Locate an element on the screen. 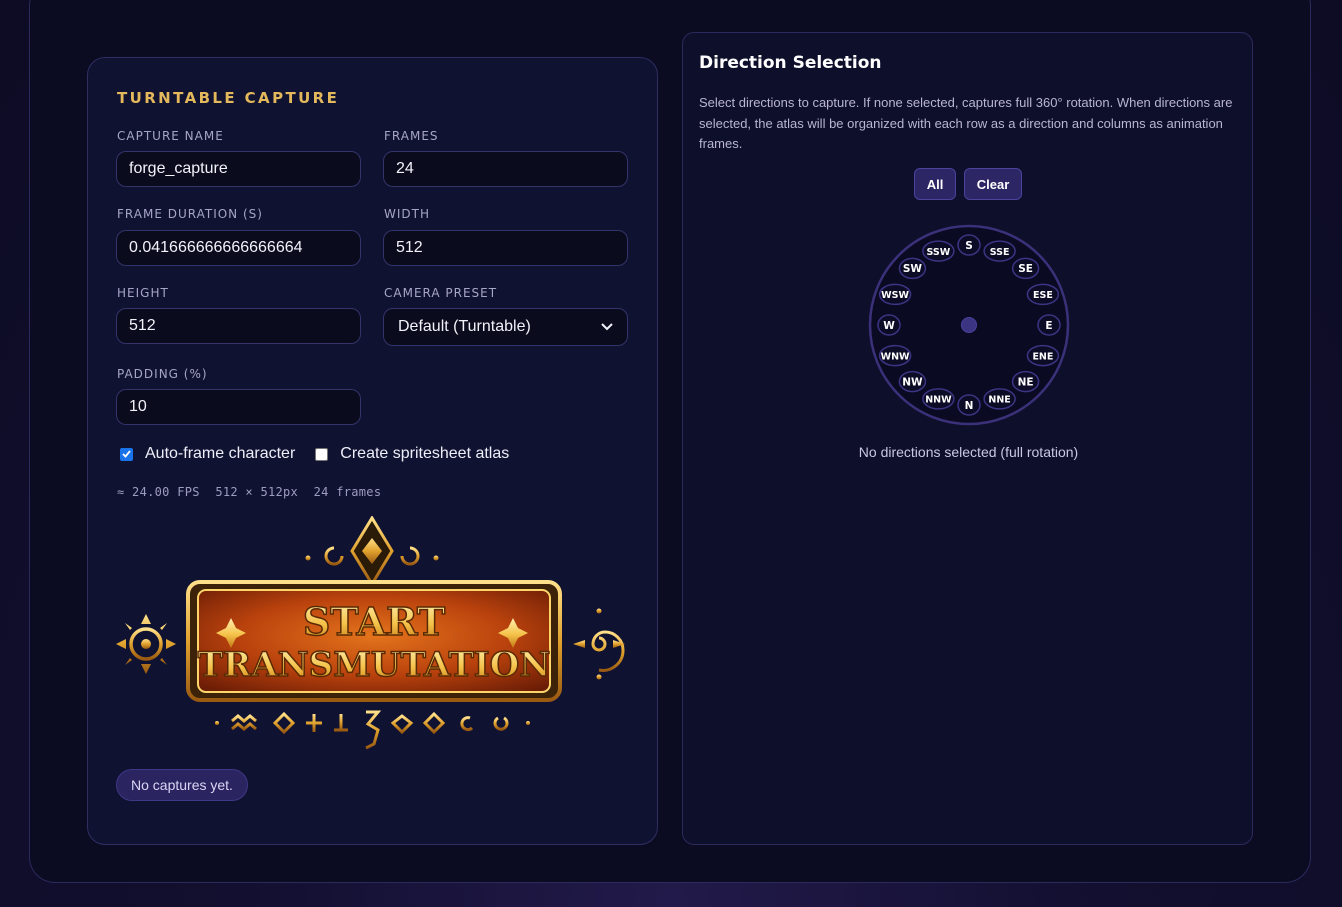 The width and height of the screenshot is (1342, 907). fps-stat: ≈ 24.00 FPS is located at coordinates (158, 492).